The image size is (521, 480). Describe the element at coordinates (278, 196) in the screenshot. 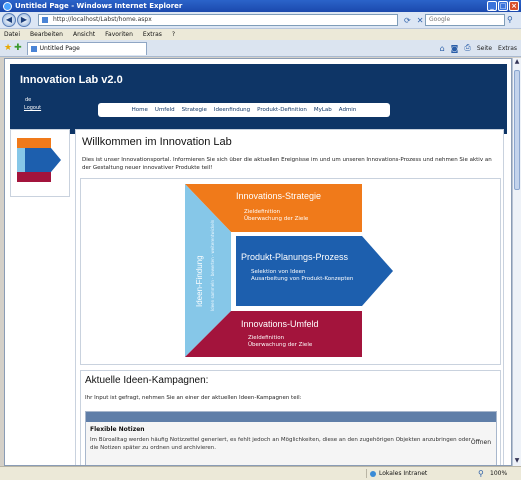

I see `strategy-title: Innovations-Strategie` at that location.